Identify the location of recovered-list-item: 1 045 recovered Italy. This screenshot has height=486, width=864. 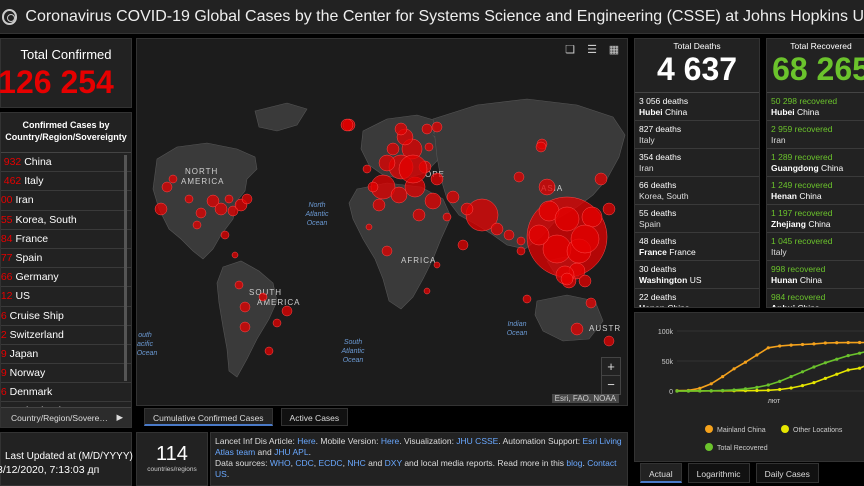
(815, 247).